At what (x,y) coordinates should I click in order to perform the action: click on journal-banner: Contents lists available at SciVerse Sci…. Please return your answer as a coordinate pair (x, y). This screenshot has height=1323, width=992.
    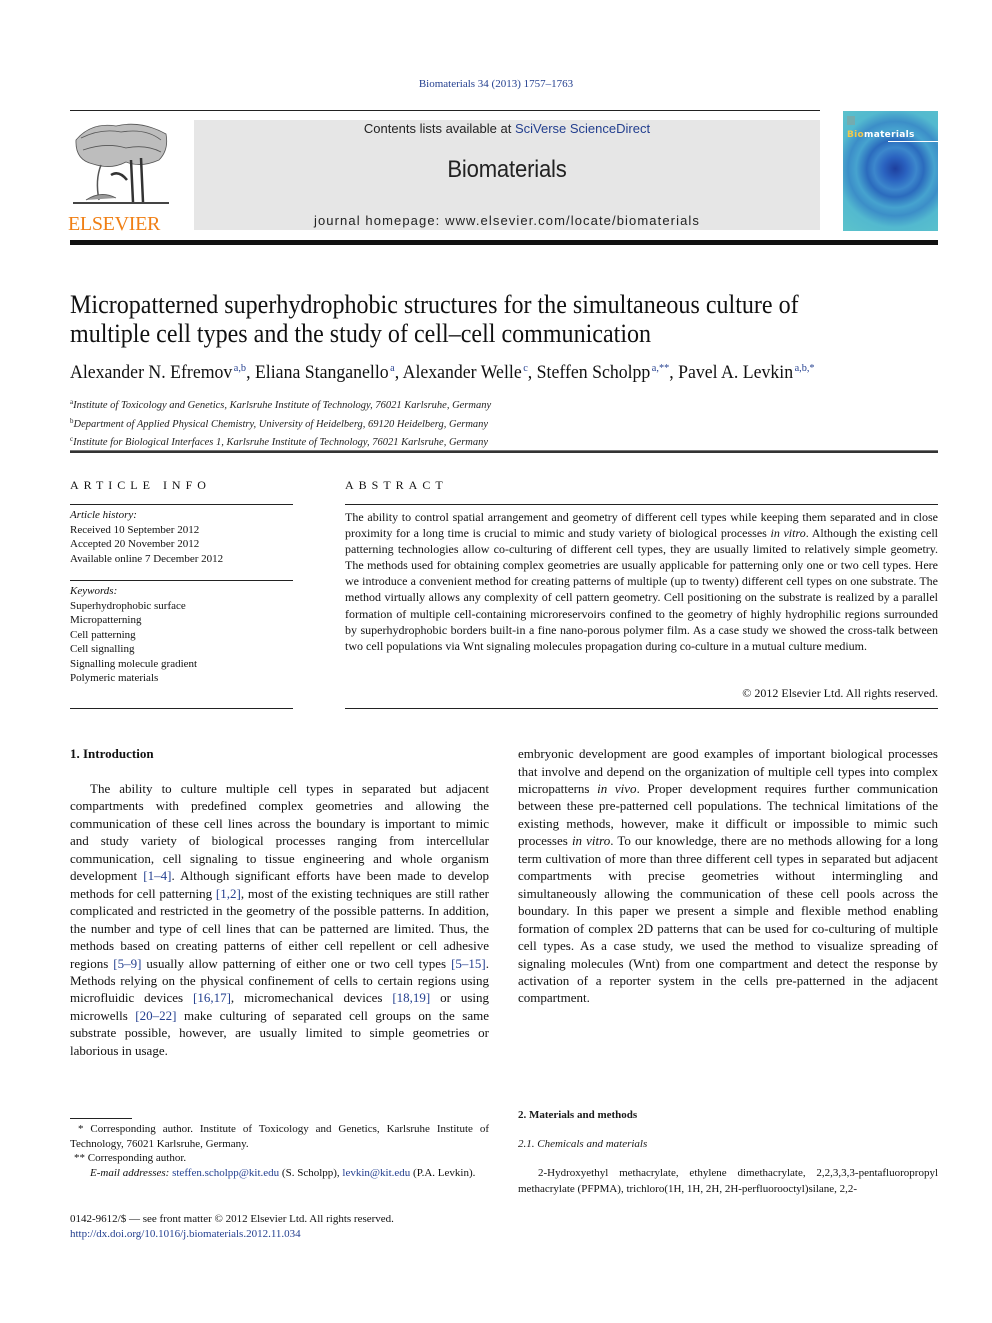
    Looking at the image, I should click on (507, 175).